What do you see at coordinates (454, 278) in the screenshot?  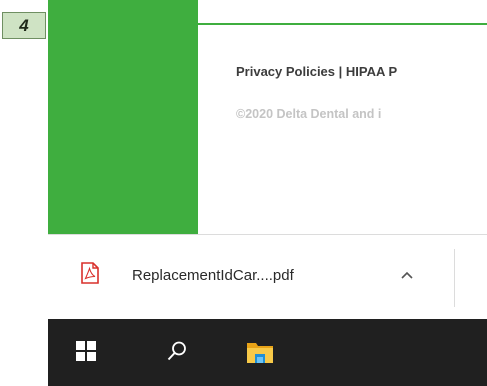 I see `download-bar-separator` at bounding box center [454, 278].